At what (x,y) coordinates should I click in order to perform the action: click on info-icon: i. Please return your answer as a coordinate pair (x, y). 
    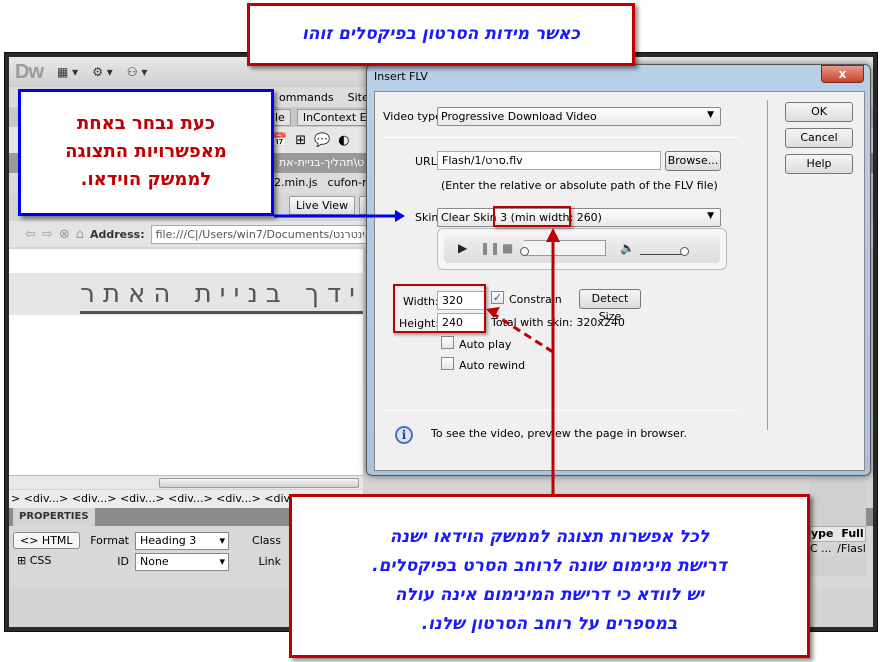
    Looking at the image, I should click on (404, 435).